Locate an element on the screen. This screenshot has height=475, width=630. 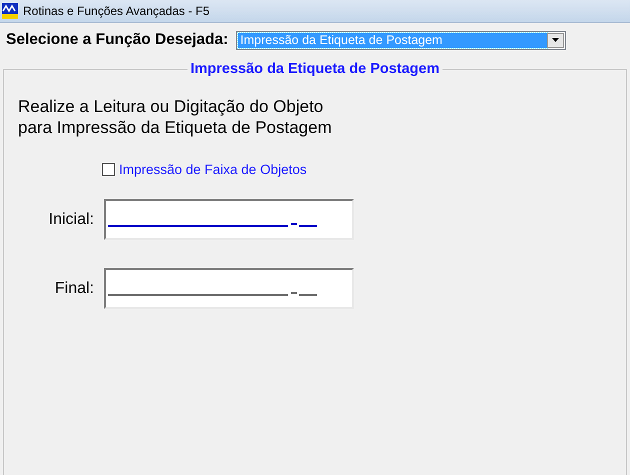
instruction-text: para Impressão da Etiqueta de Postagem is located at coordinates (175, 127).